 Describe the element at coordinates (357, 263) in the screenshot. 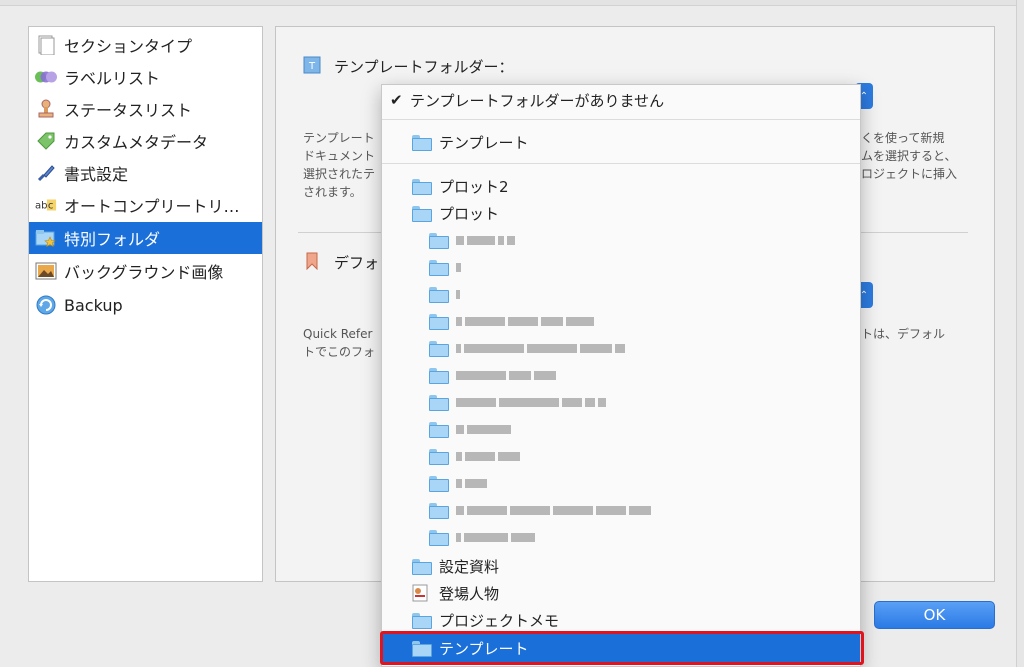

I see `default-section-title: デフォ` at that location.